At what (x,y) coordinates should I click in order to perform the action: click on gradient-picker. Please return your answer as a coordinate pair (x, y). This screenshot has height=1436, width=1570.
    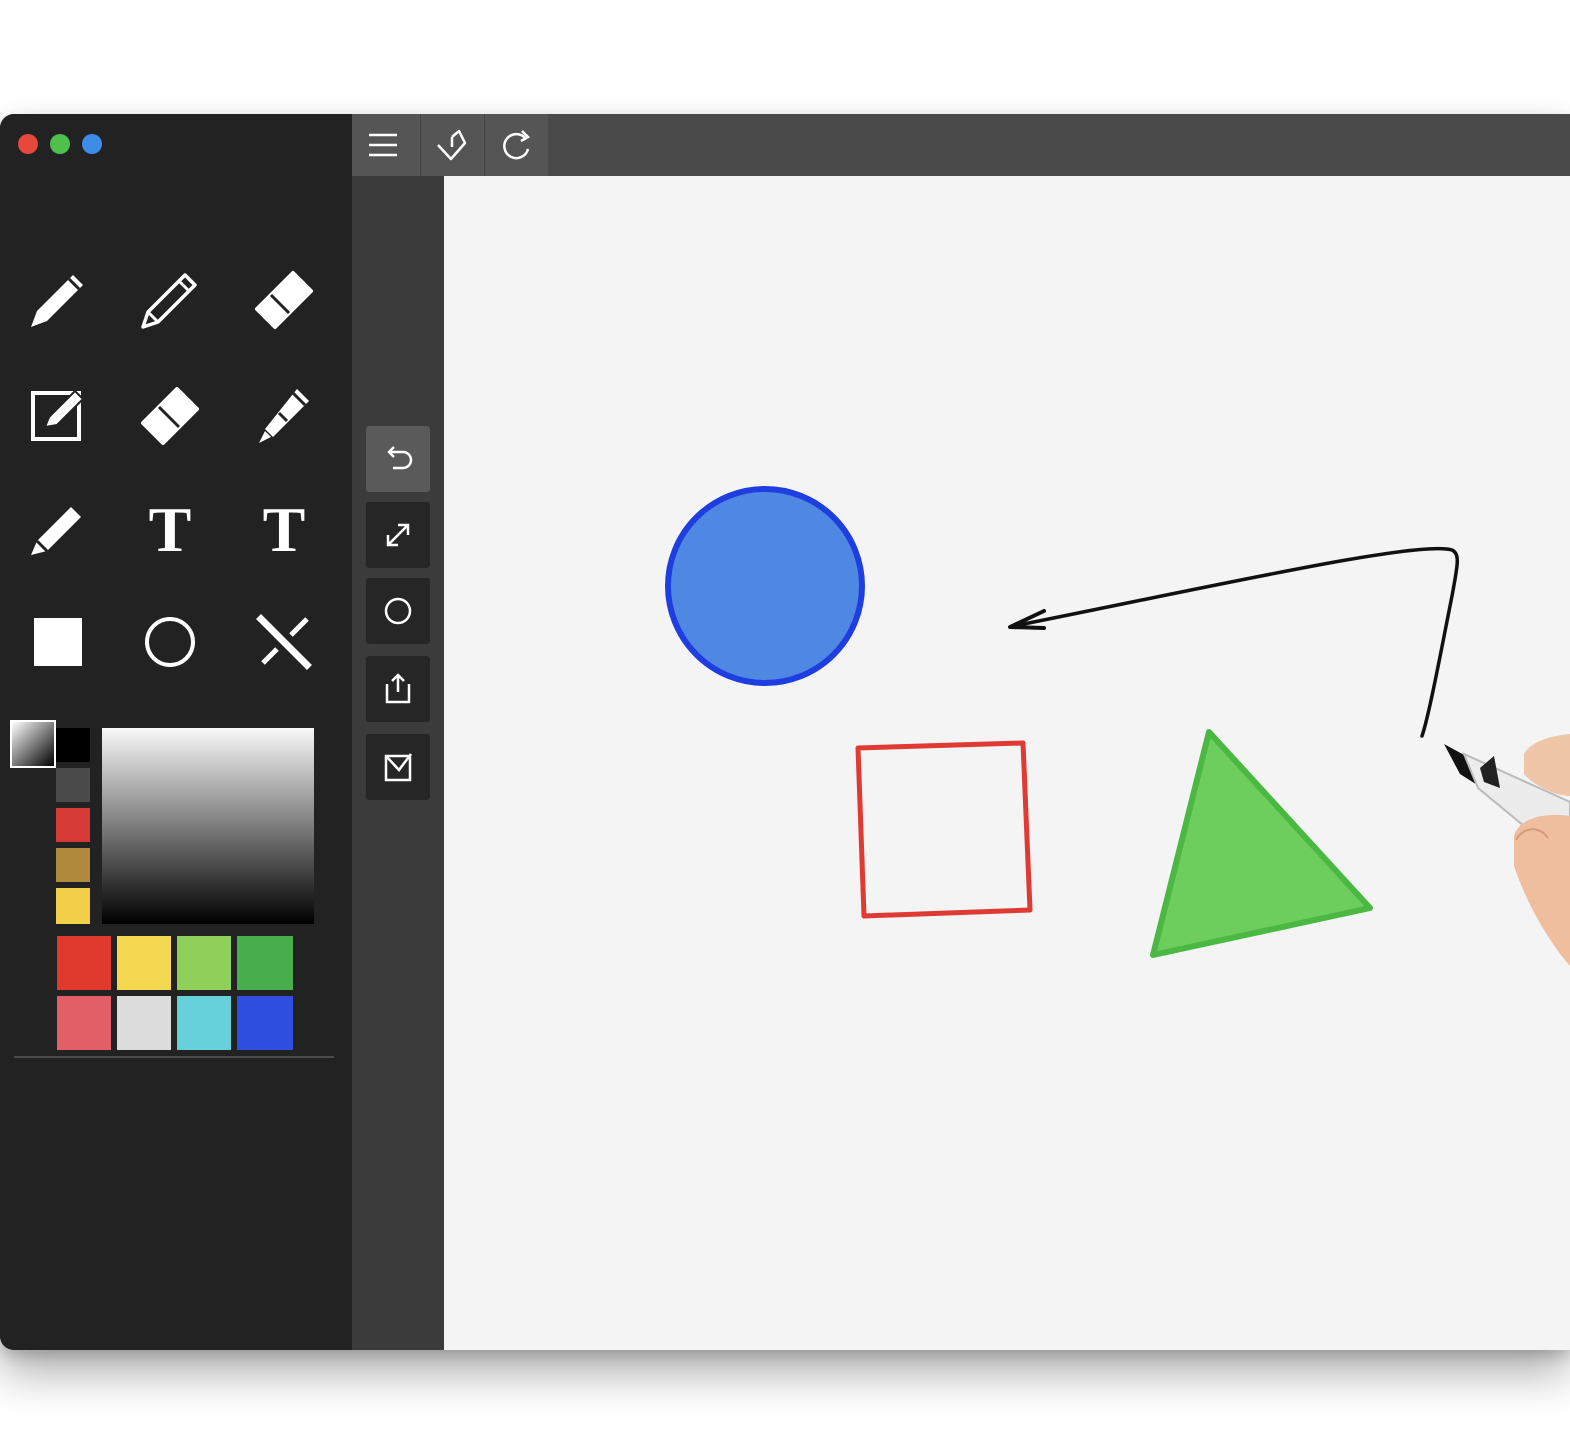
    Looking at the image, I should click on (208, 826).